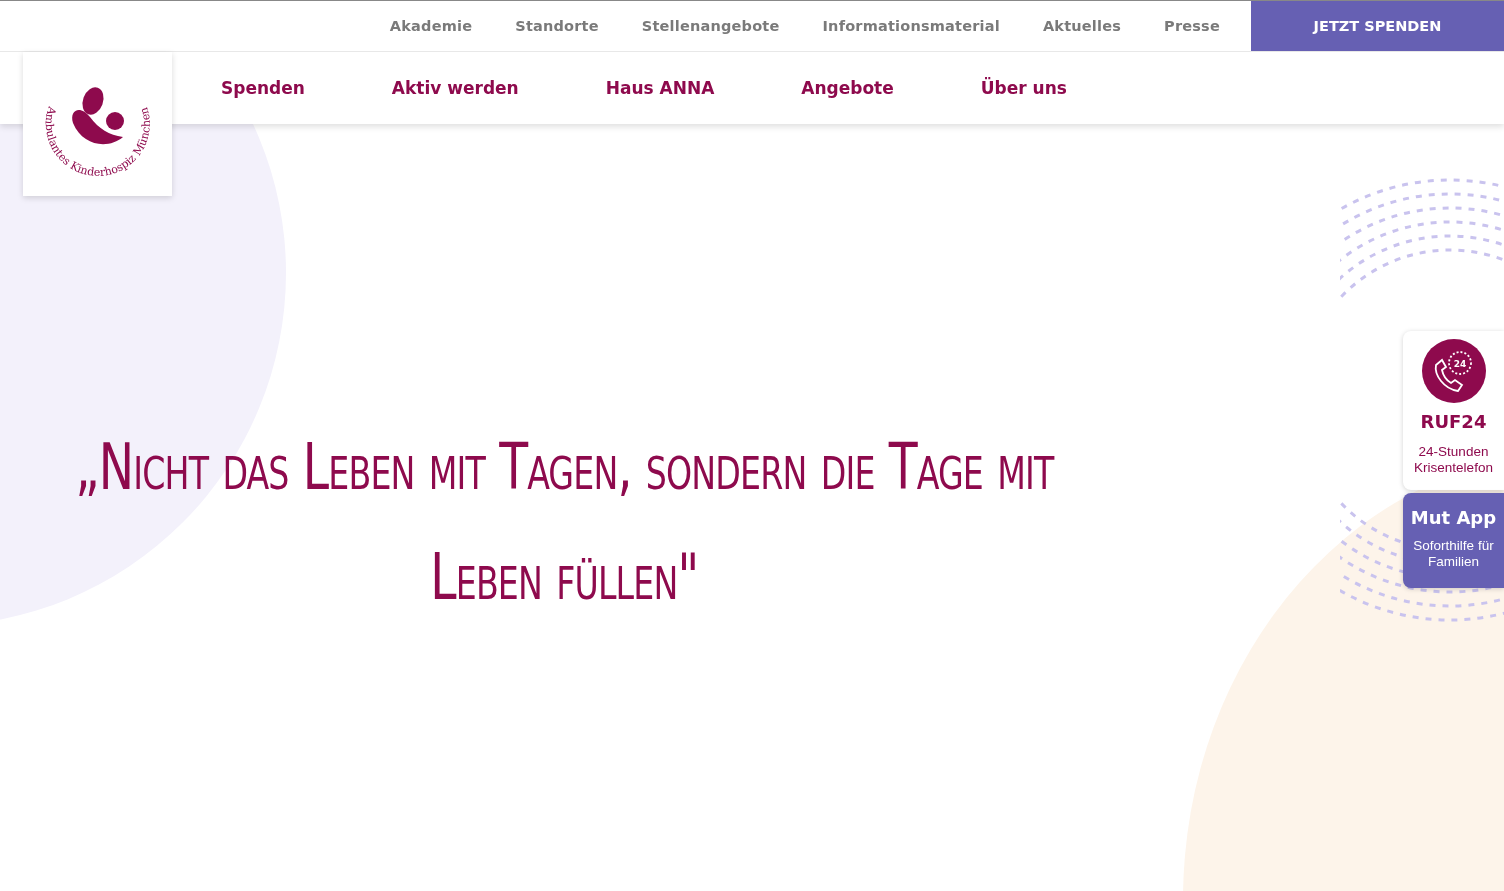 This screenshot has height=891, width=1504. What do you see at coordinates (455, 88) in the screenshot?
I see `main-nav-link: Aktiv werden` at bounding box center [455, 88].